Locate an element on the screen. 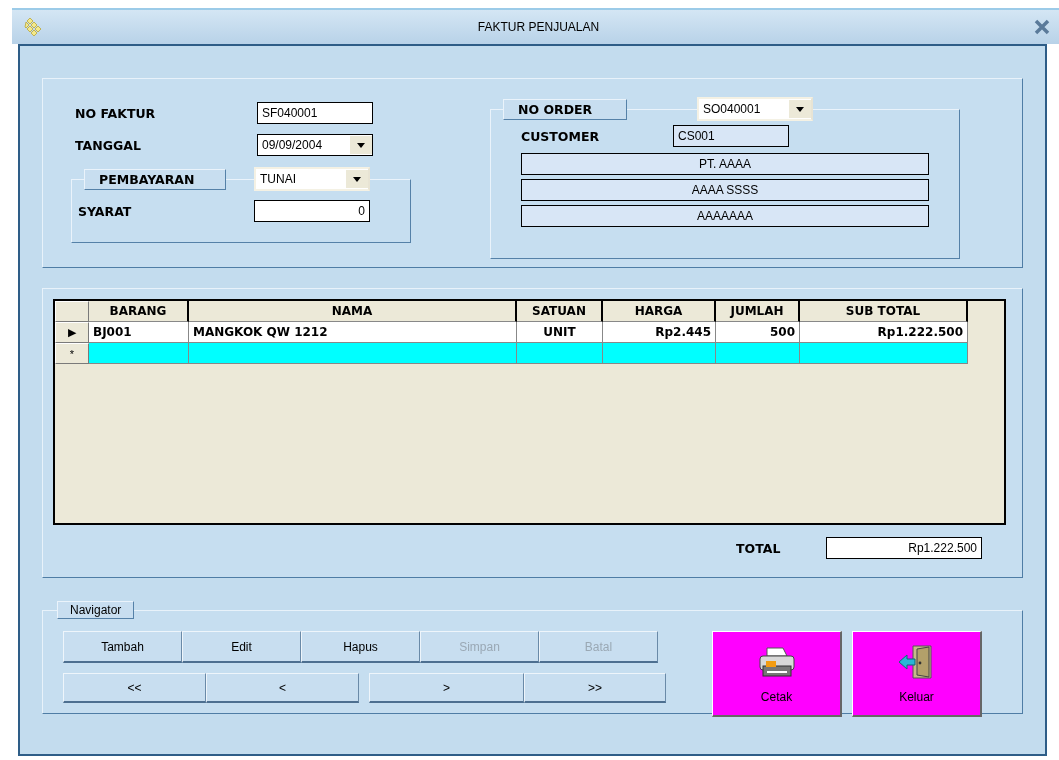 The width and height of the screenshot is (1059, 760). group-title: PEMBAYARAN is located at coordinates (155, 179).